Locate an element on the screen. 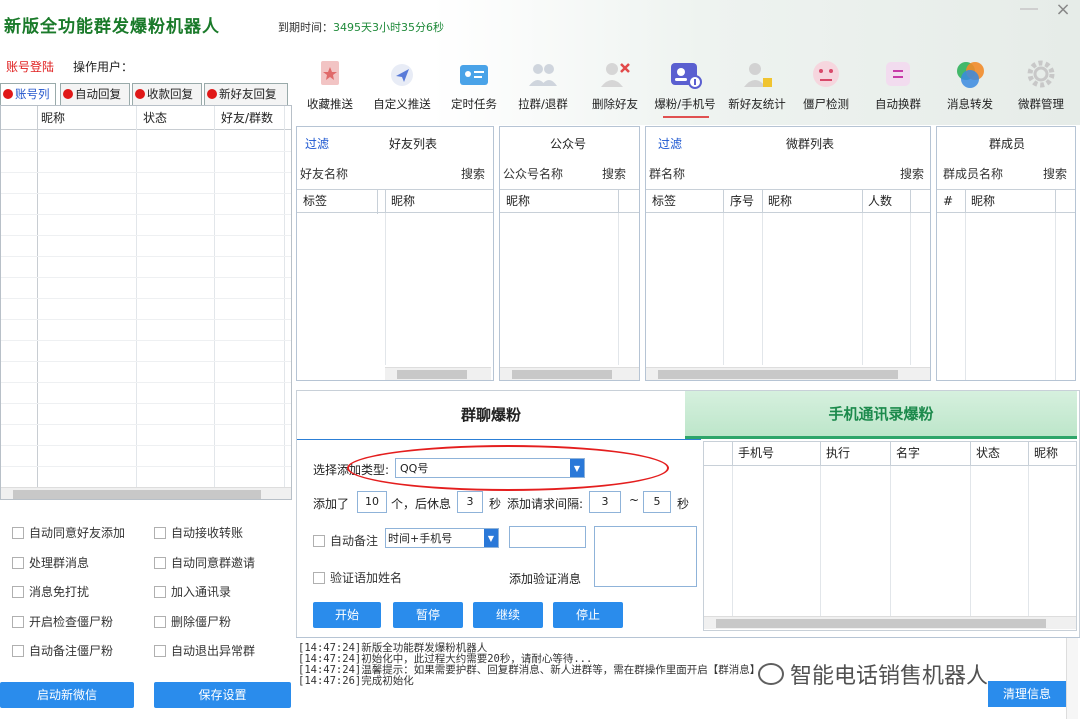 This screenshot has width=1080, height=719. col-index: 序号 is located at coordinates (742, 201).